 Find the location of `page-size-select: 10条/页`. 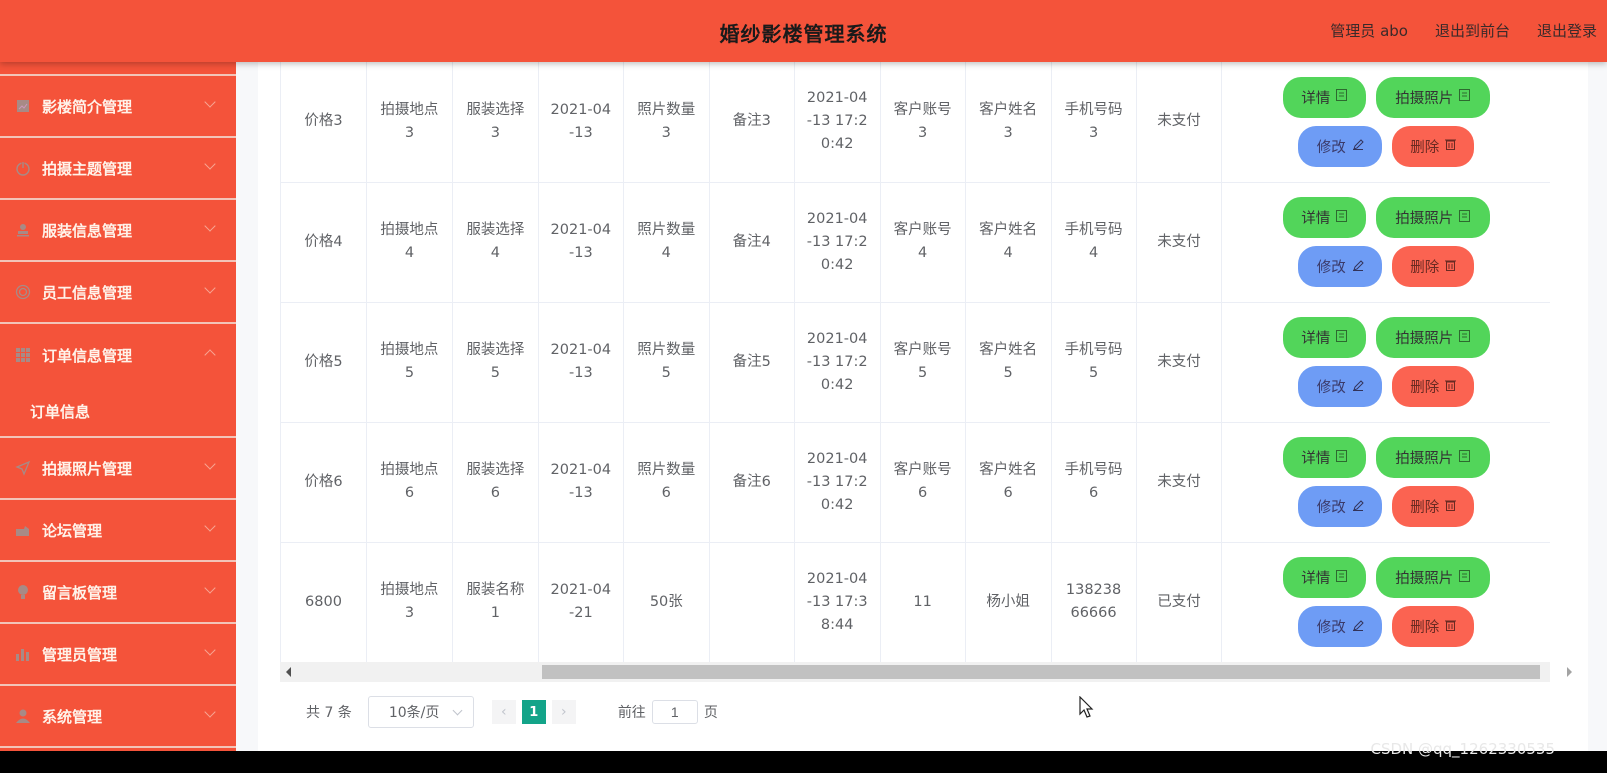

page-size-select: 10条/页 is located at coordinates (420, 712).